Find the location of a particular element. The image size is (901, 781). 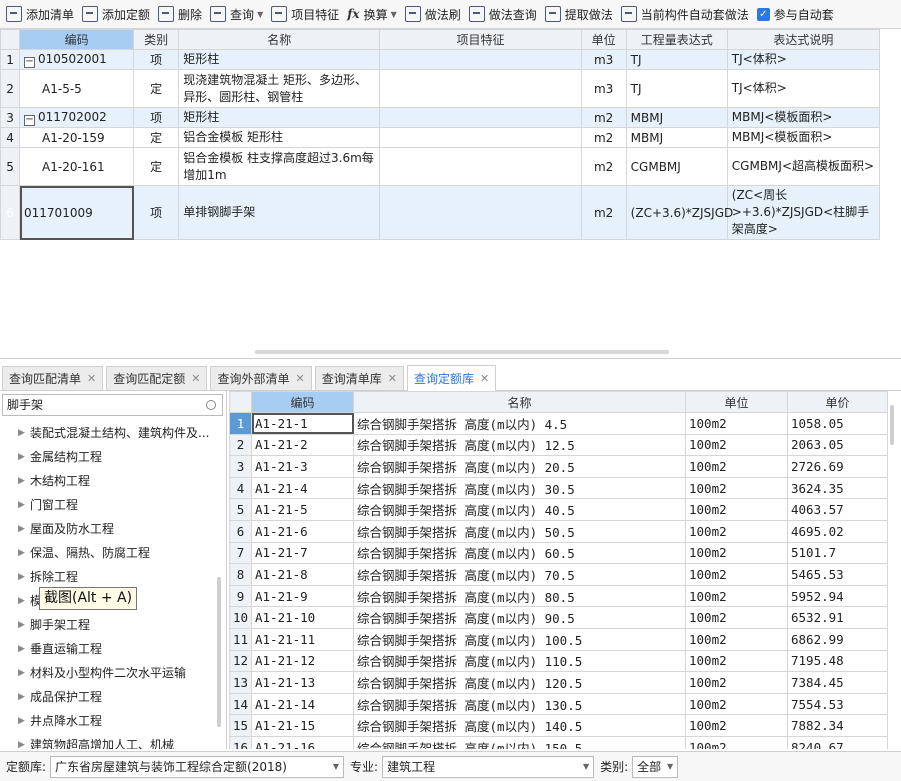

tree-item: ▶ 拆除工程 is located at coordinates (110, 577).